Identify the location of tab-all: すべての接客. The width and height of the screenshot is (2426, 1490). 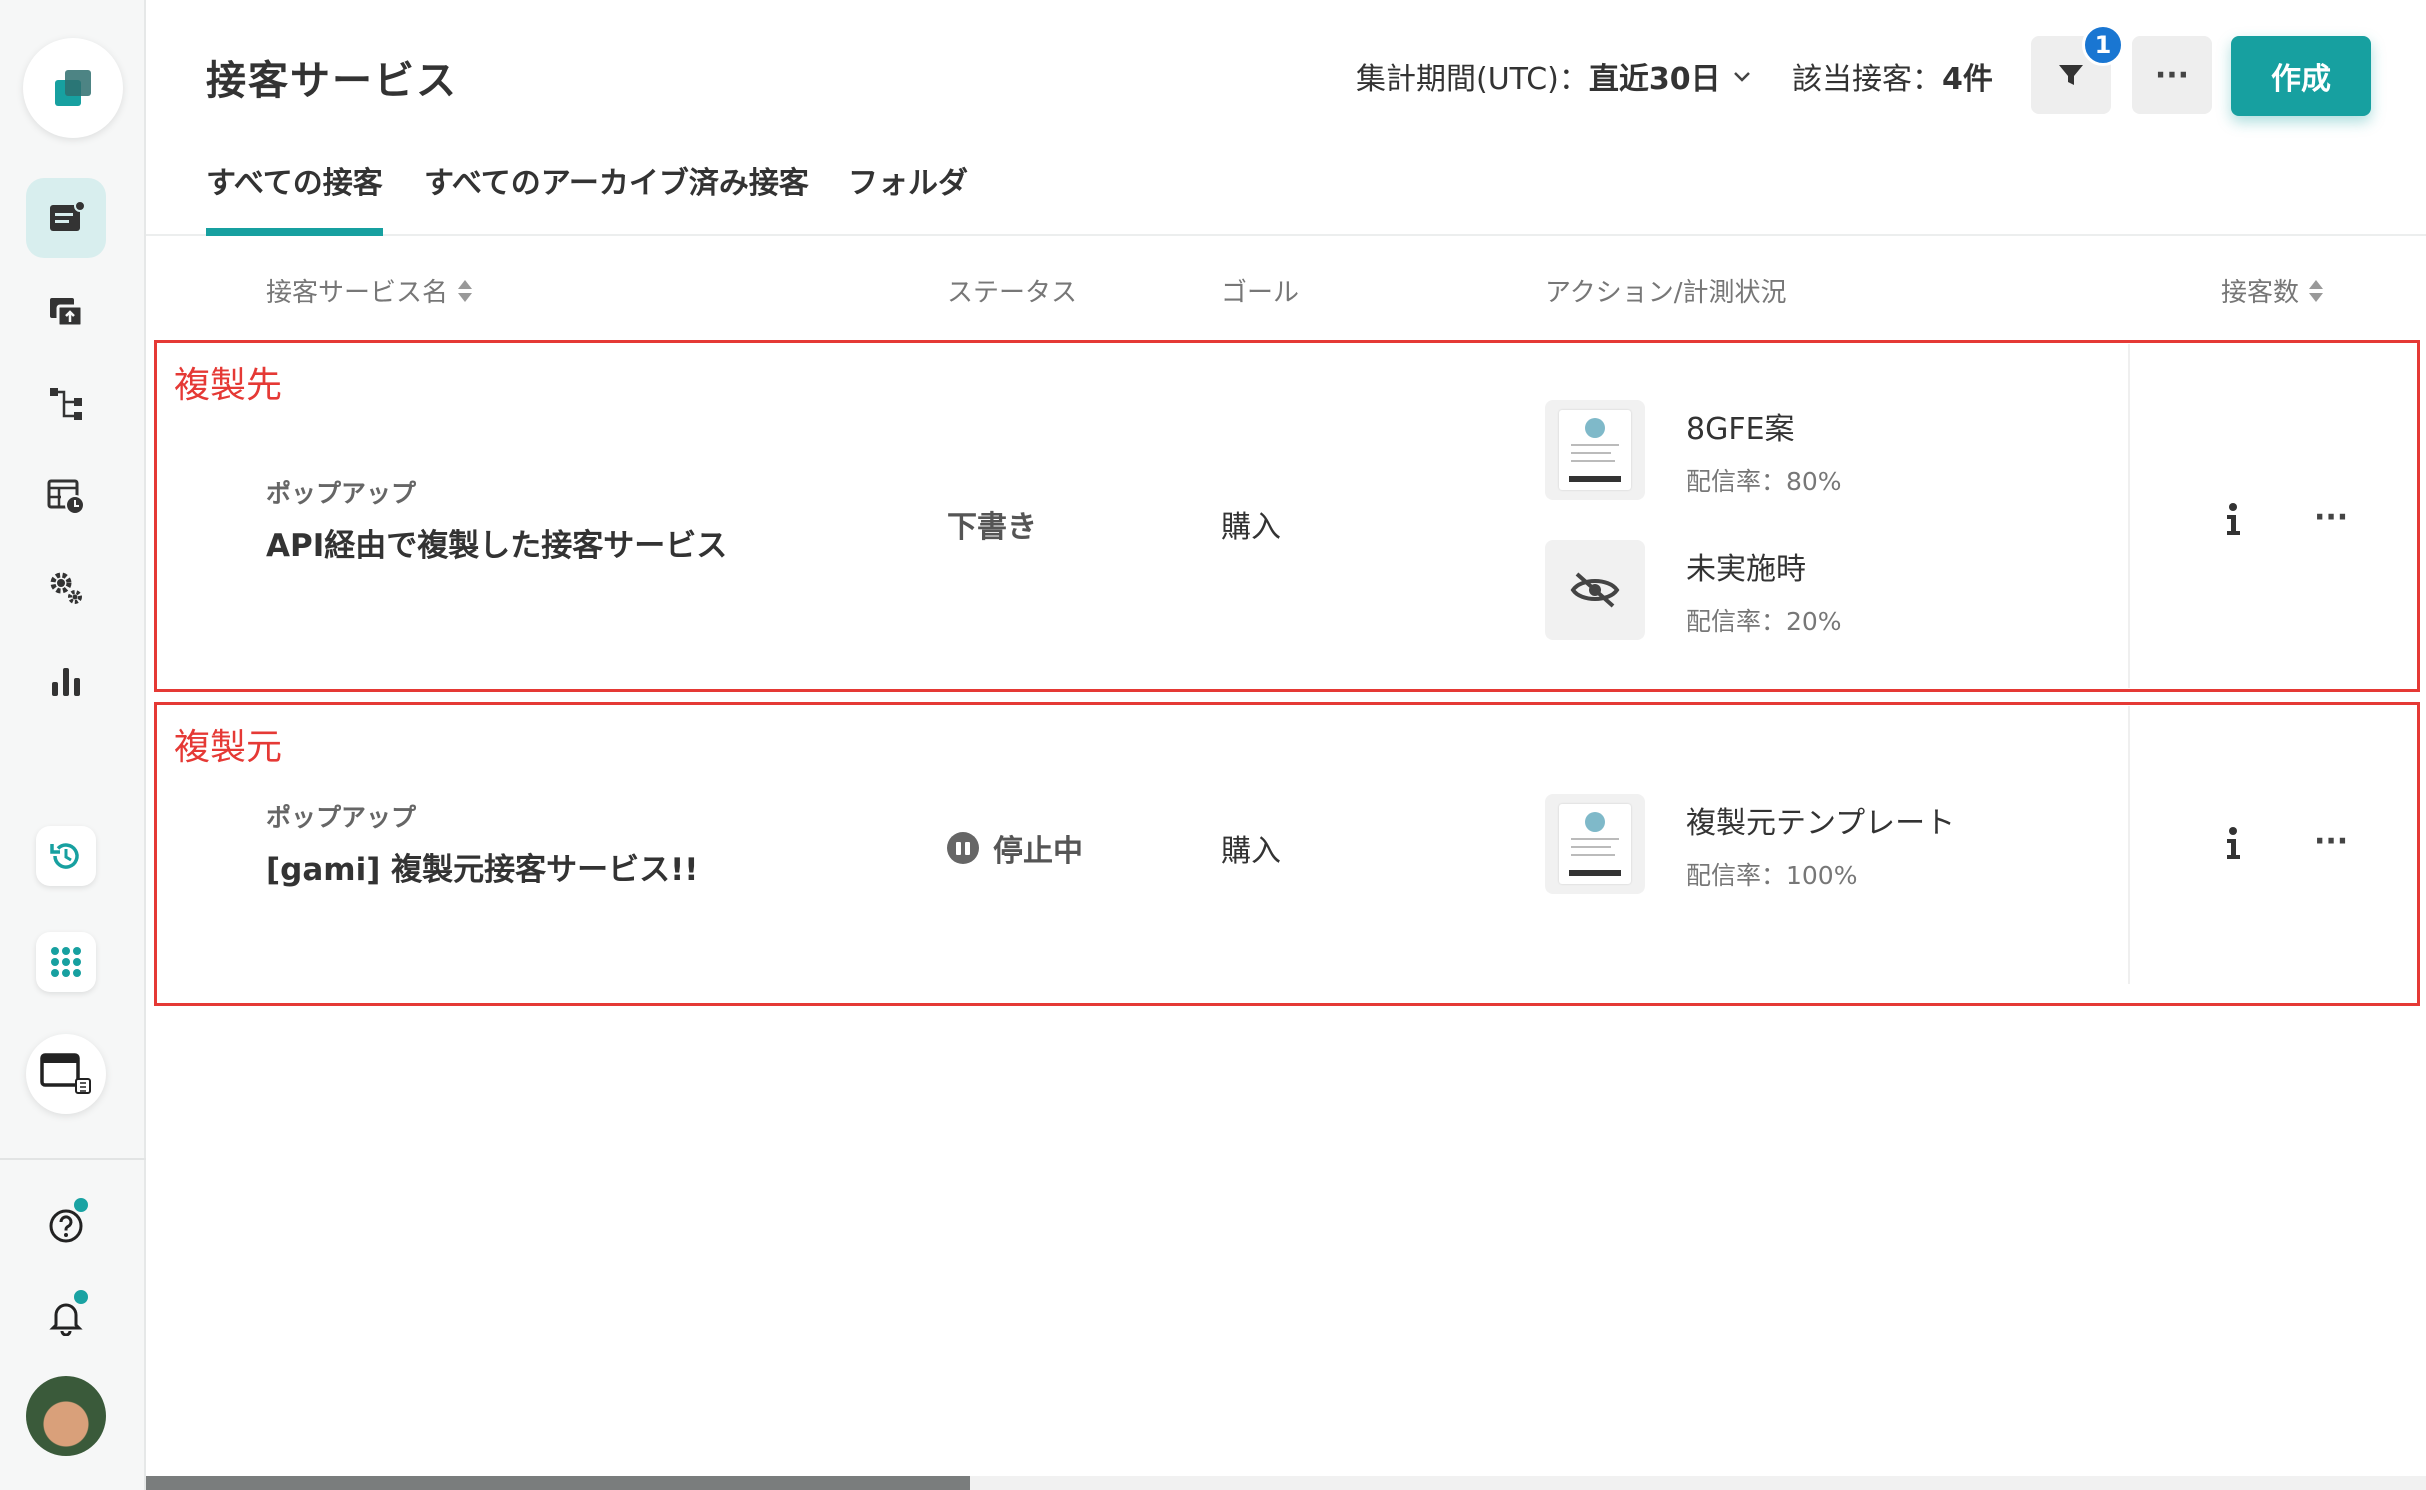
(294, 180).